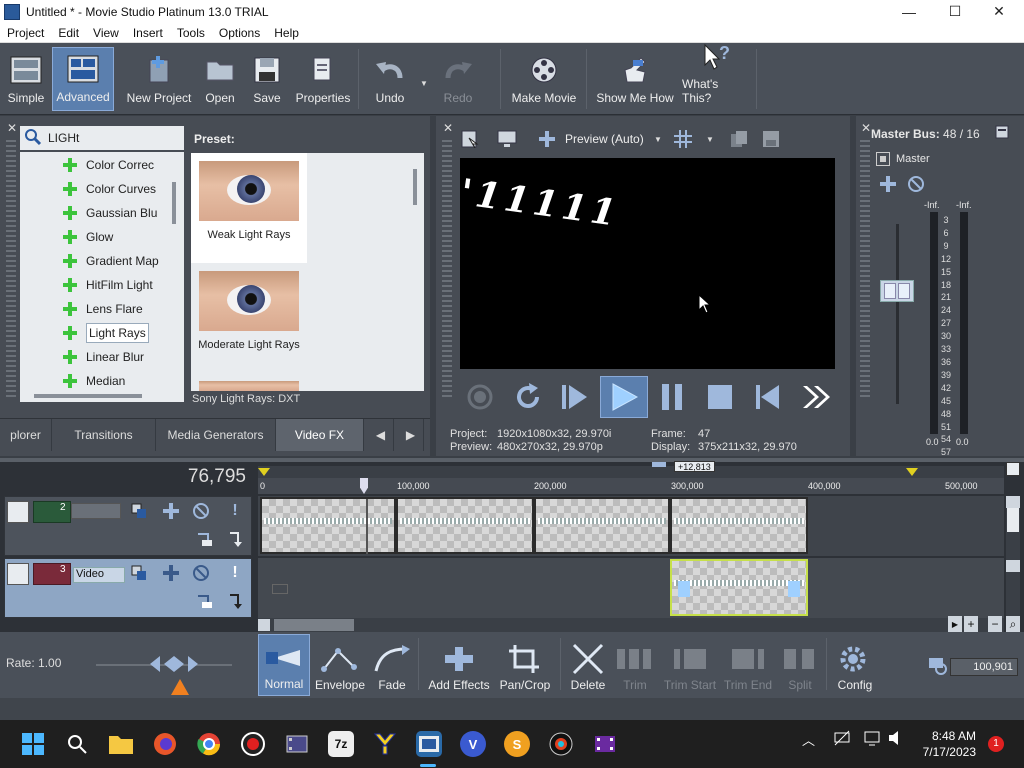  What do you see at coordinates (249, 318) in the screenshot?
I see `preset-item: Moderate Light Rays` at bounding box center [249, 318].